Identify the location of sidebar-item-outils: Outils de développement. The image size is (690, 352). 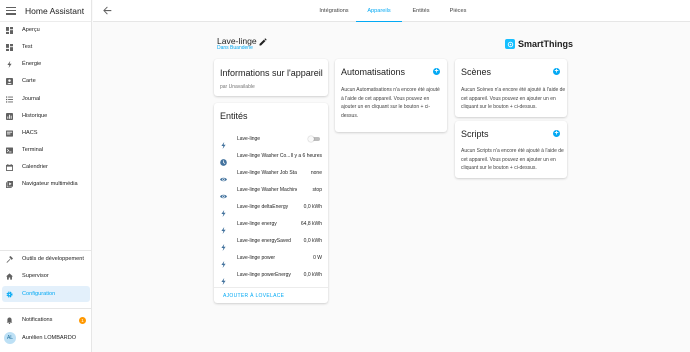
(46, 259).